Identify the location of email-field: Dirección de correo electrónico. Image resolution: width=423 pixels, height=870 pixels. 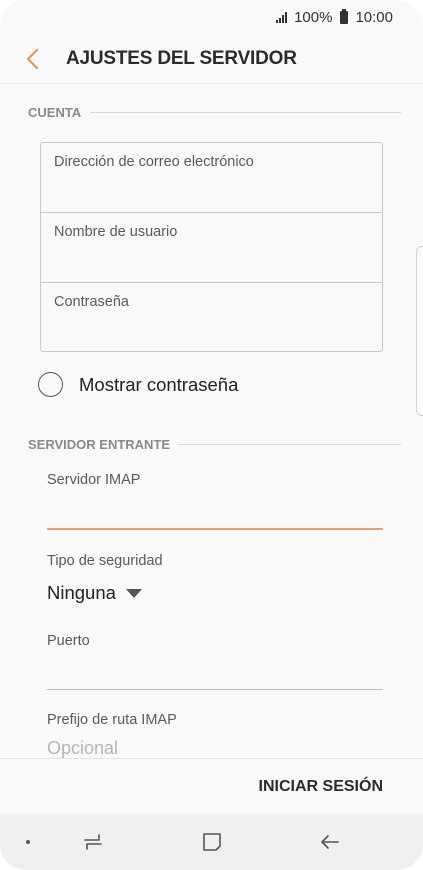
(211, 178).